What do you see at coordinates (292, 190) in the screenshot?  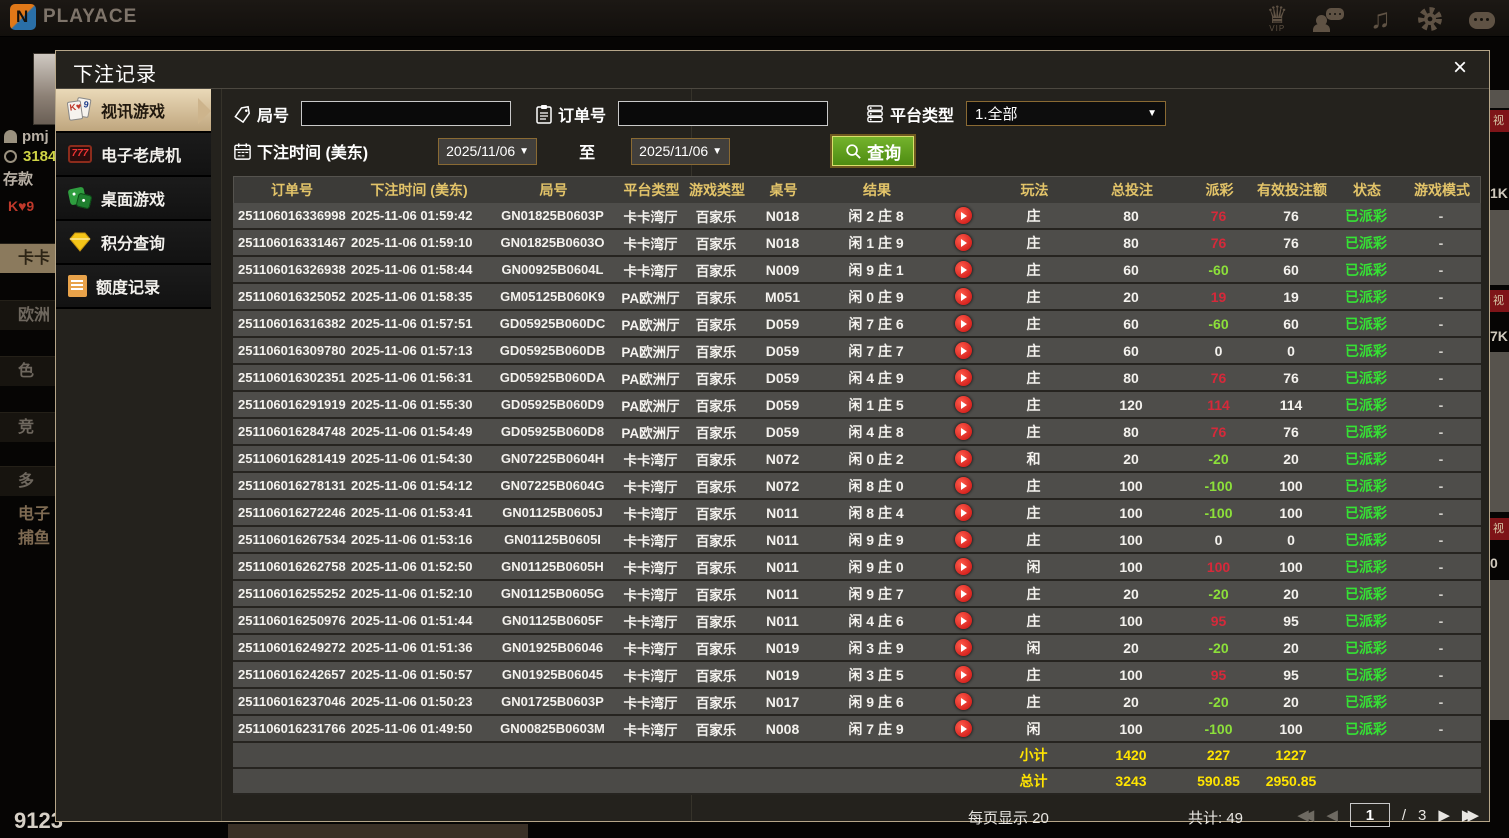 I see `column-header: 订单号` at bounding box center [292, 190].